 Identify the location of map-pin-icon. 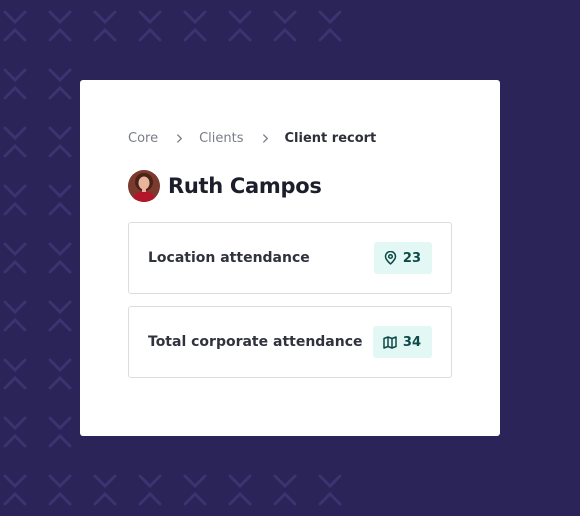
(390, 258).